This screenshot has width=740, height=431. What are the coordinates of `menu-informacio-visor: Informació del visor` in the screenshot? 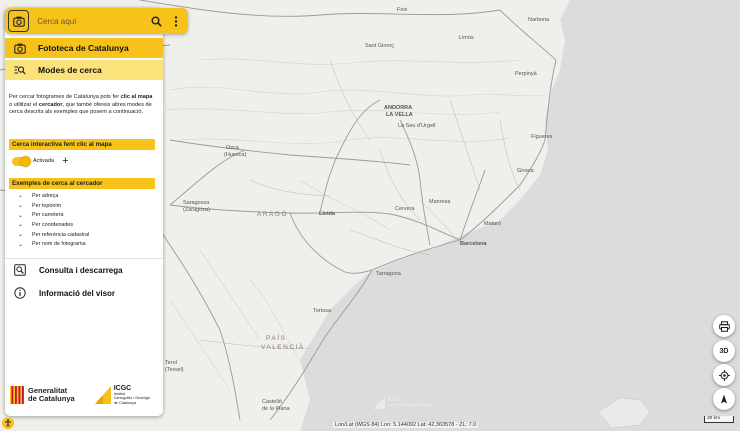 It's located at (84, 293).